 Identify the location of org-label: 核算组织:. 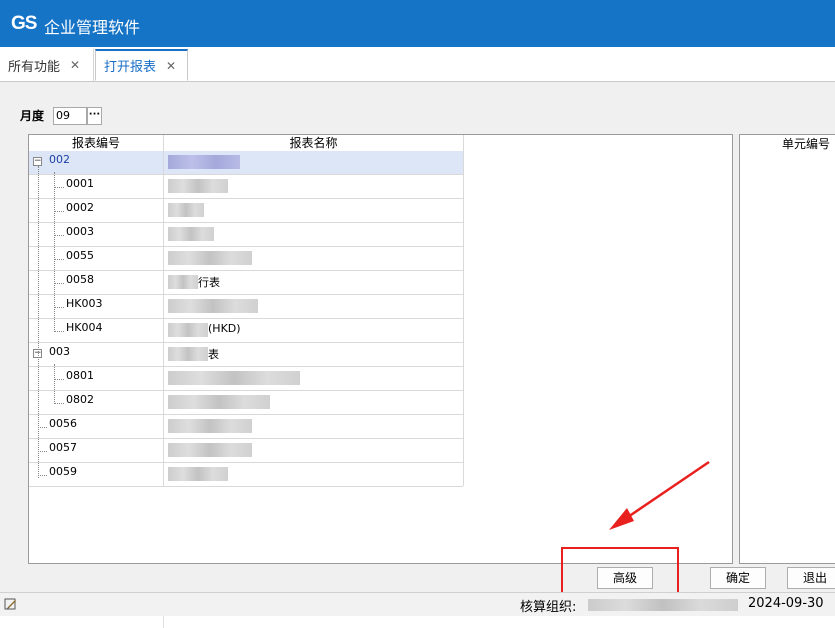
(548, 607).